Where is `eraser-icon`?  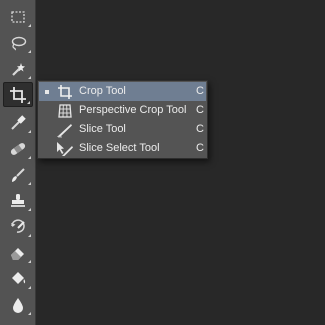 eraser-icon is located at coordinates (17, 253).